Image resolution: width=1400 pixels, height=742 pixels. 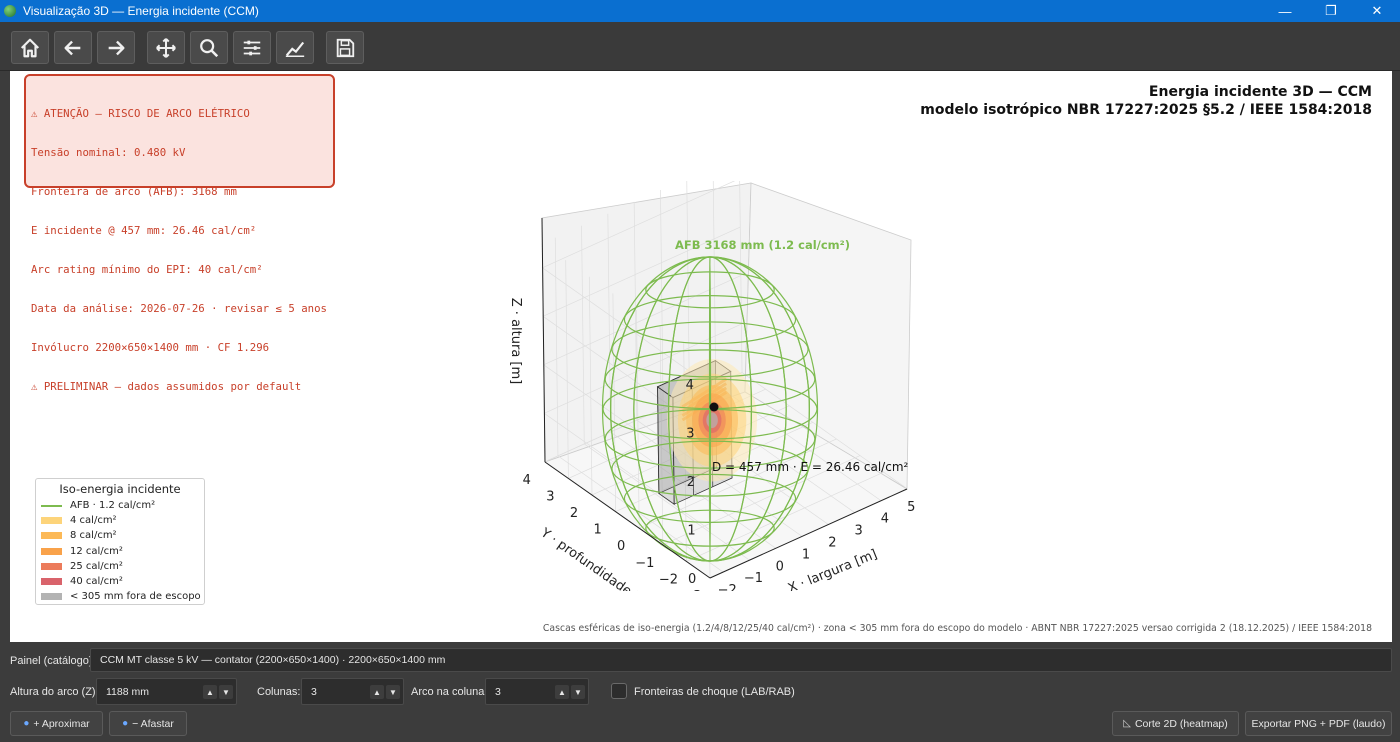 What do you see at coordinates (153, 723) in the screenshot?
I see `zoom-out-label: − Afastar` at bounding box center [153, 723].